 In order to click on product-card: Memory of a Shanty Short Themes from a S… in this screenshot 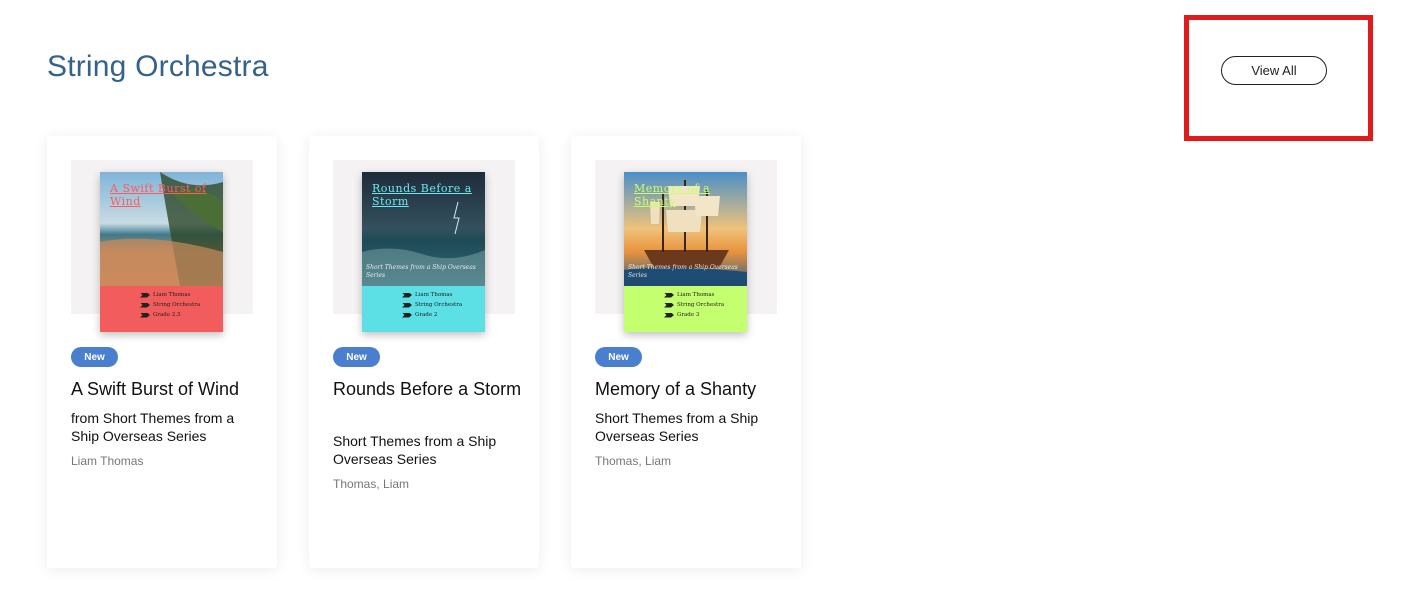, I will do `click(686, 352)`.